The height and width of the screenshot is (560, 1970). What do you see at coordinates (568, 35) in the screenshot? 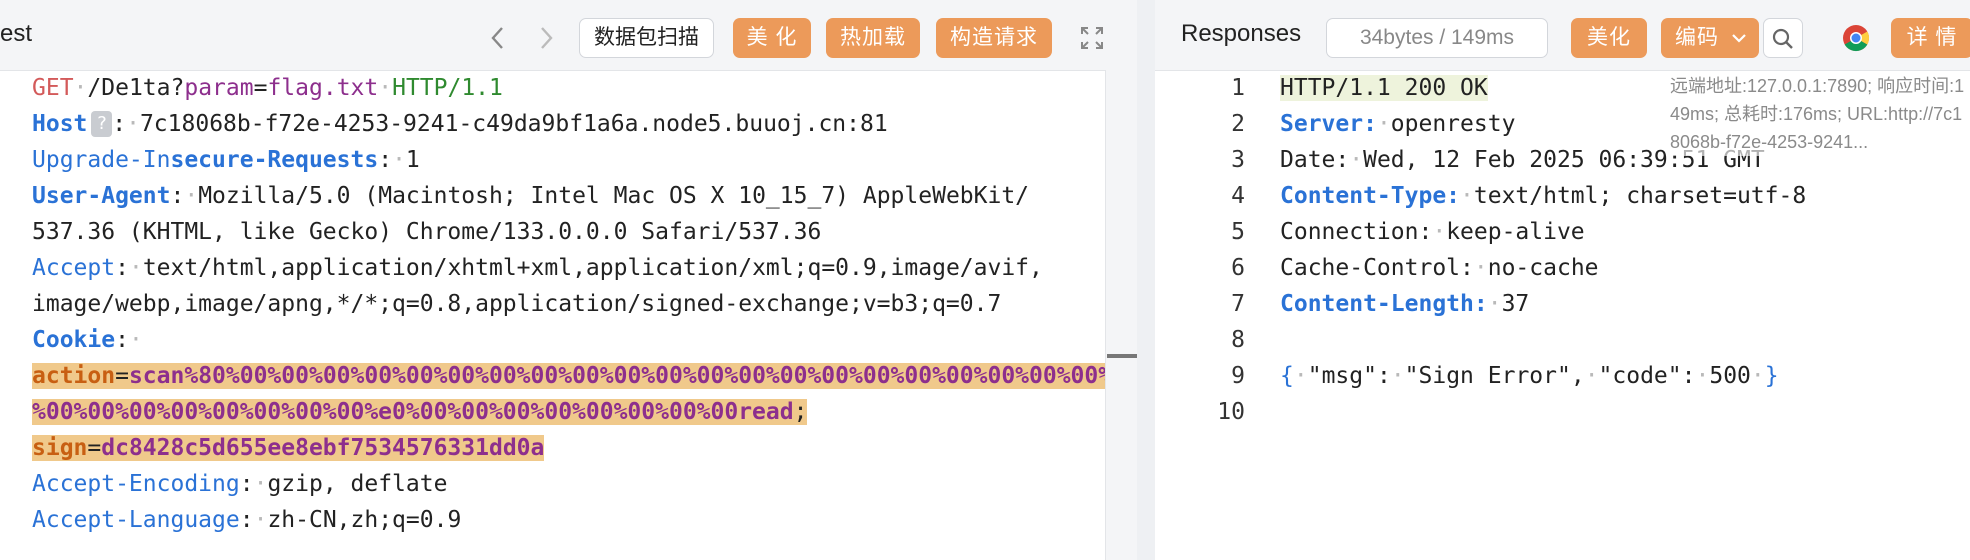
I see `request-toolbar: est 数据包扫描 美 化 热加载 构造请求` at bounding box center [568, 35].